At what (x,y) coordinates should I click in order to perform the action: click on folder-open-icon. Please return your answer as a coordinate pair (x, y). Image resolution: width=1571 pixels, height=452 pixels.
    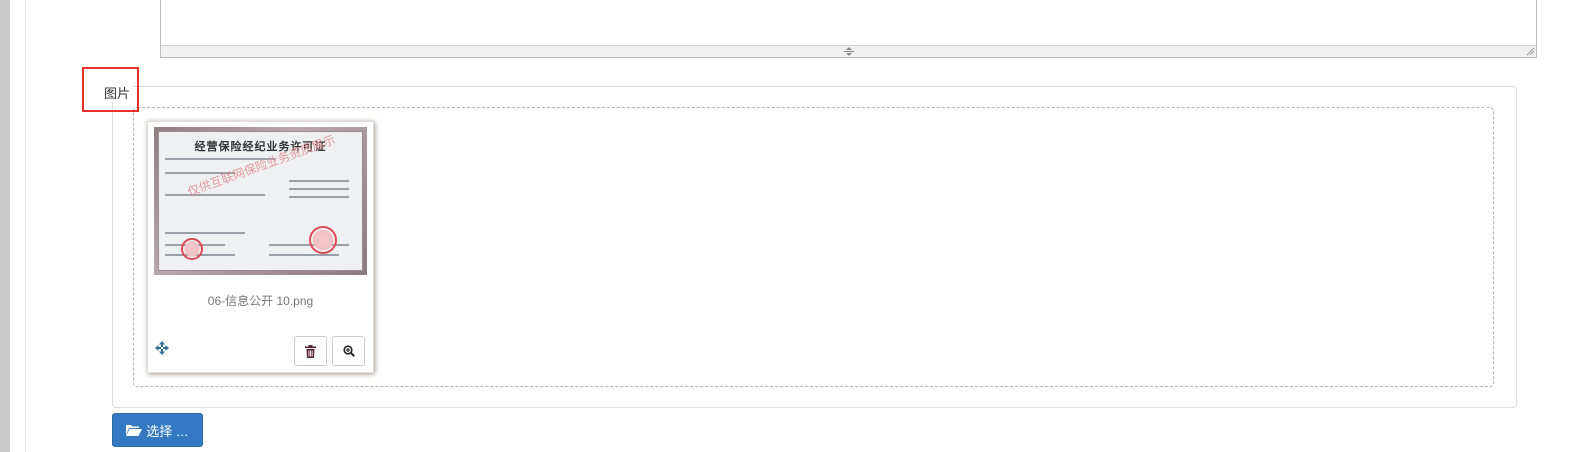
    Looking at the image, I should click on (134, 430).